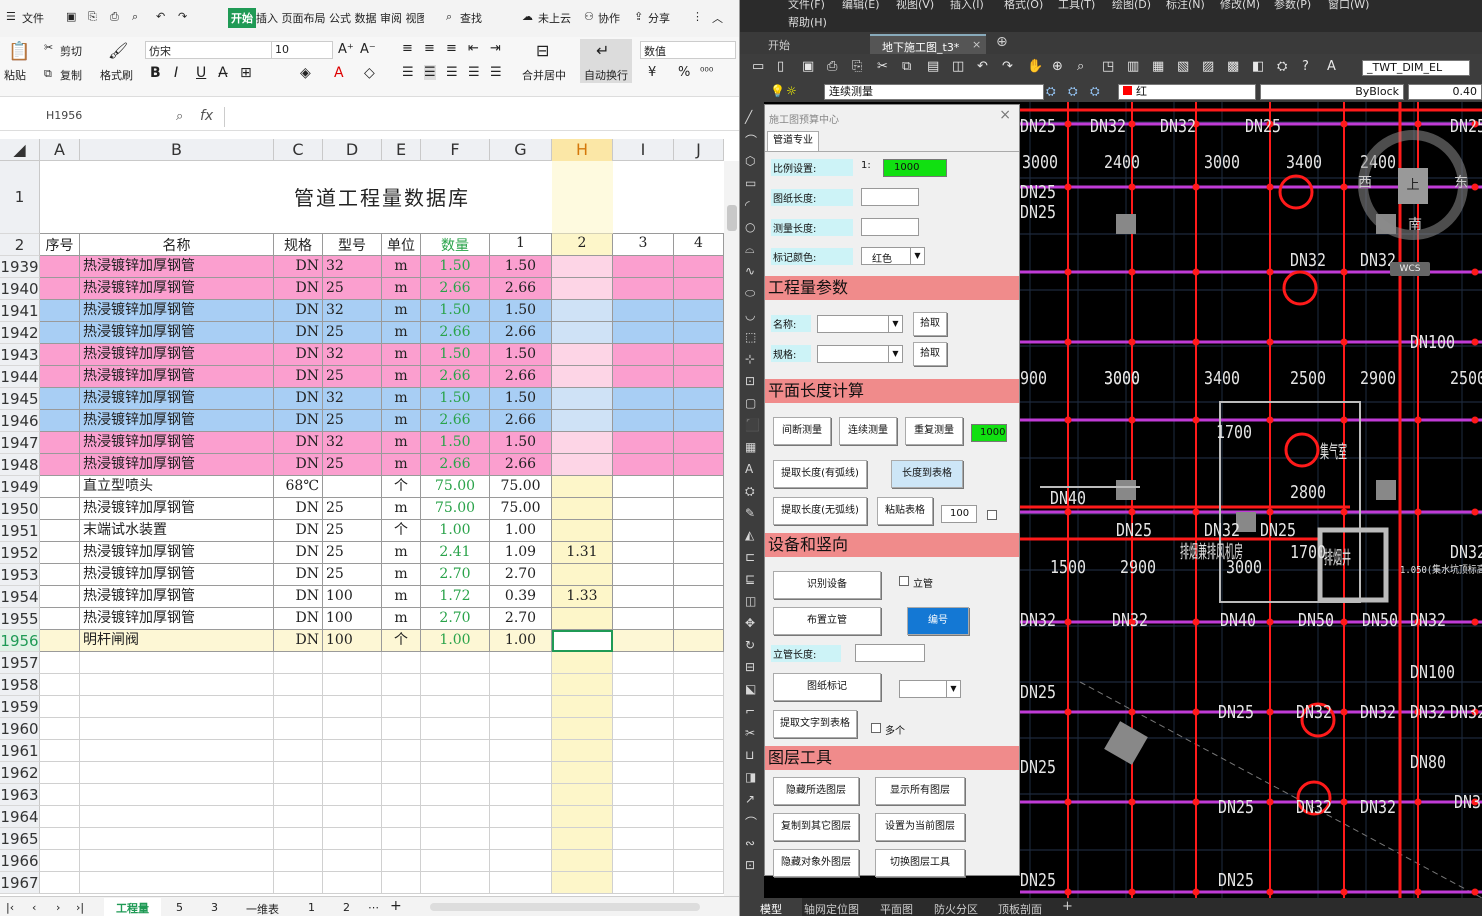  I want to click on font-size-select: 10, so click(302, 50).